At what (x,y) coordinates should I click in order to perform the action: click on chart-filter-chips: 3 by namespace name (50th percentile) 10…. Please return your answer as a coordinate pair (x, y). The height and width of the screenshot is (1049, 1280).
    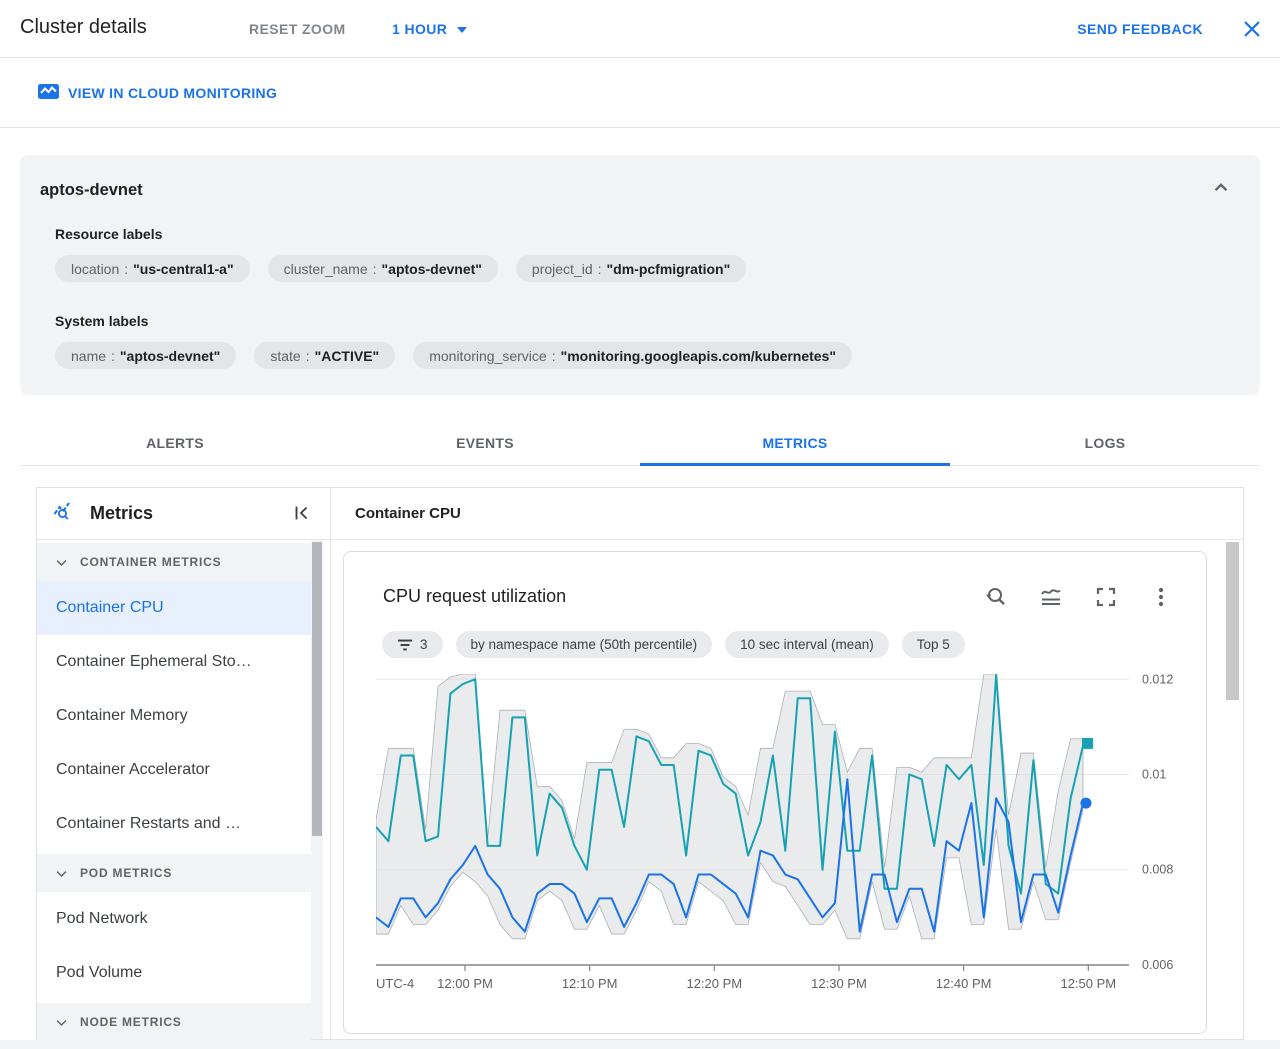
    Looking at the image, I should click on (673, 644).